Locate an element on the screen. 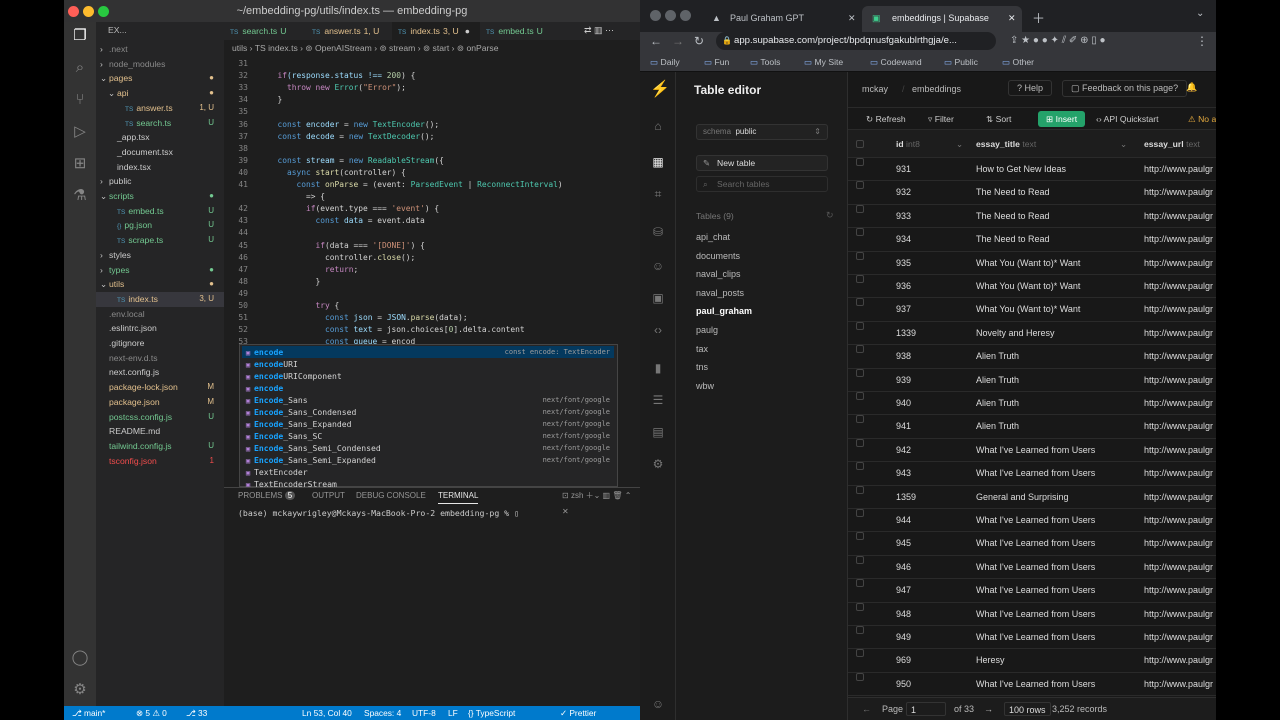 This screenshot has width=1280, height=720. tree-item: tailwind.config.js U is located at coordinates (160, 446).